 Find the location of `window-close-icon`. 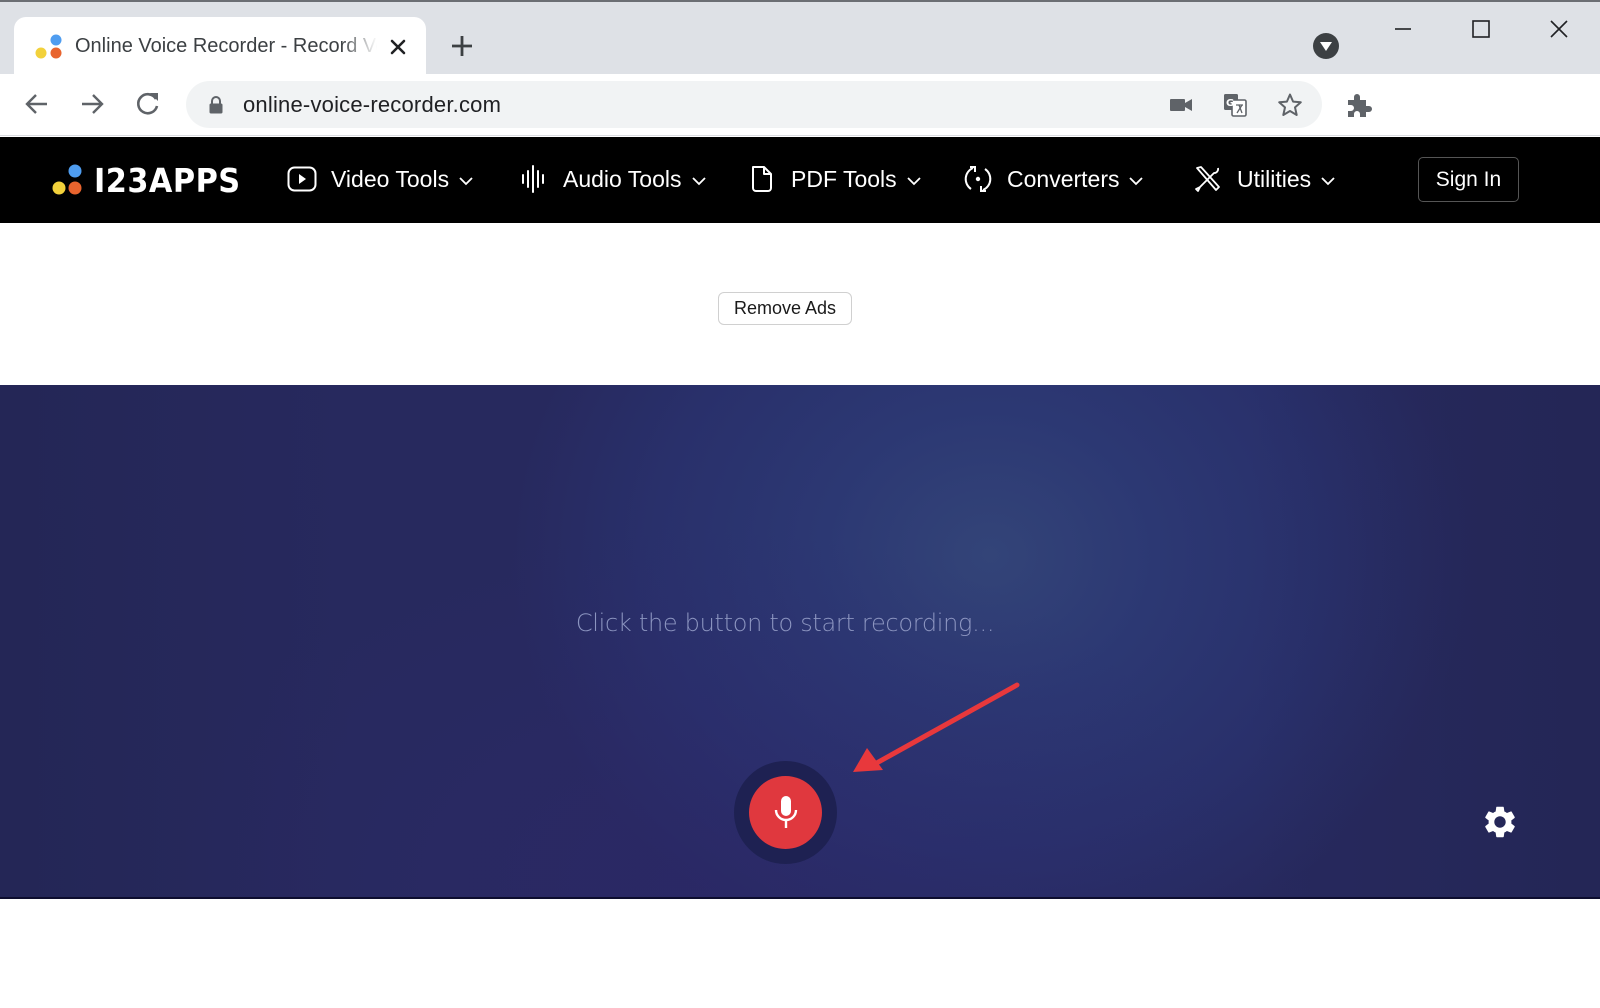

window-close-icon is located at coordinates (1559, 29).